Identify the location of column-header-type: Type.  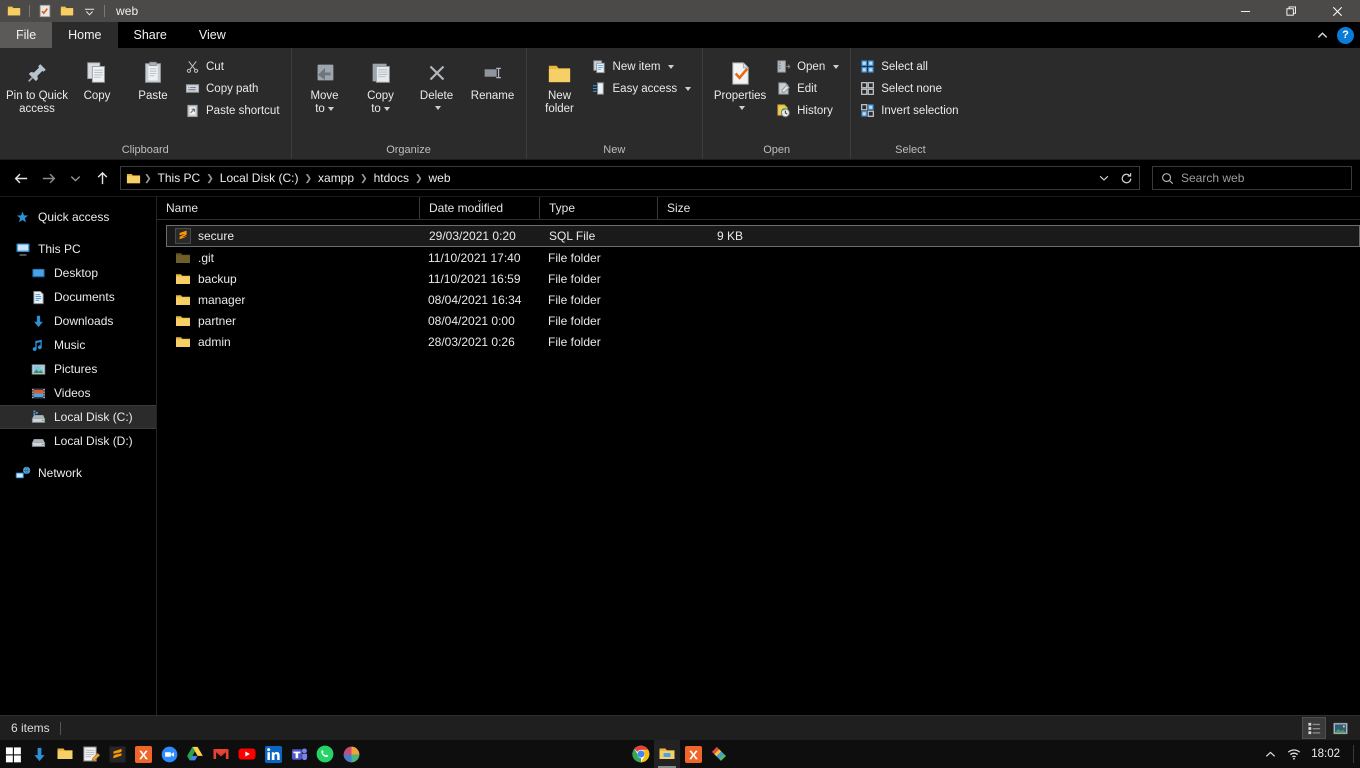
(598, 208).